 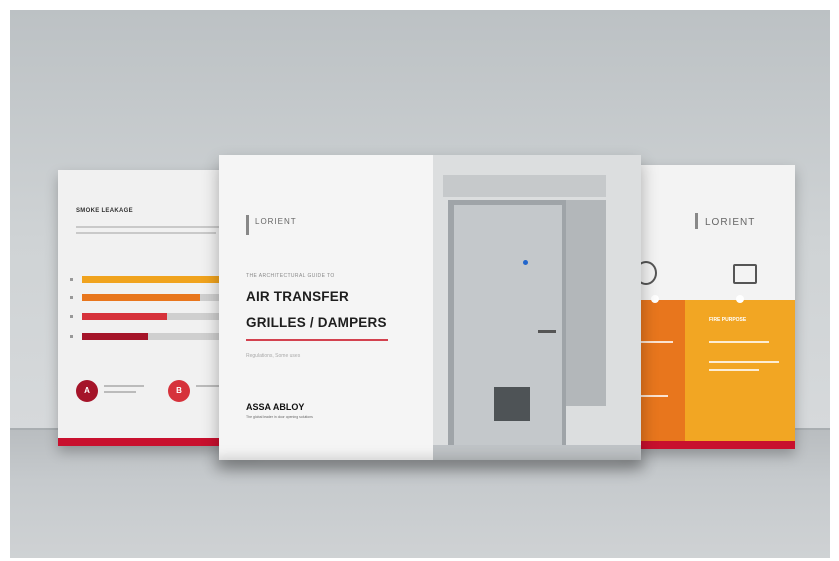 What do you see at coordinates (87, 391) in the screenshot?
I see `circle-badge-a: A` at bounding box center [87, 391].